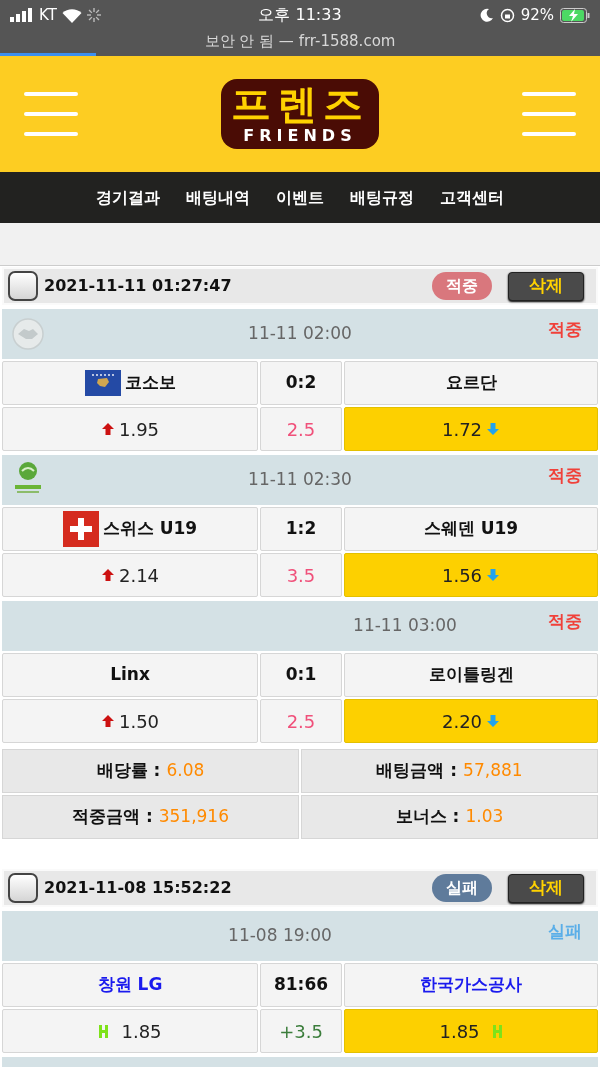  Describe the element at coordinates (471, 429) in the screenshot. I see `odds-cell: 1.72` at that location.